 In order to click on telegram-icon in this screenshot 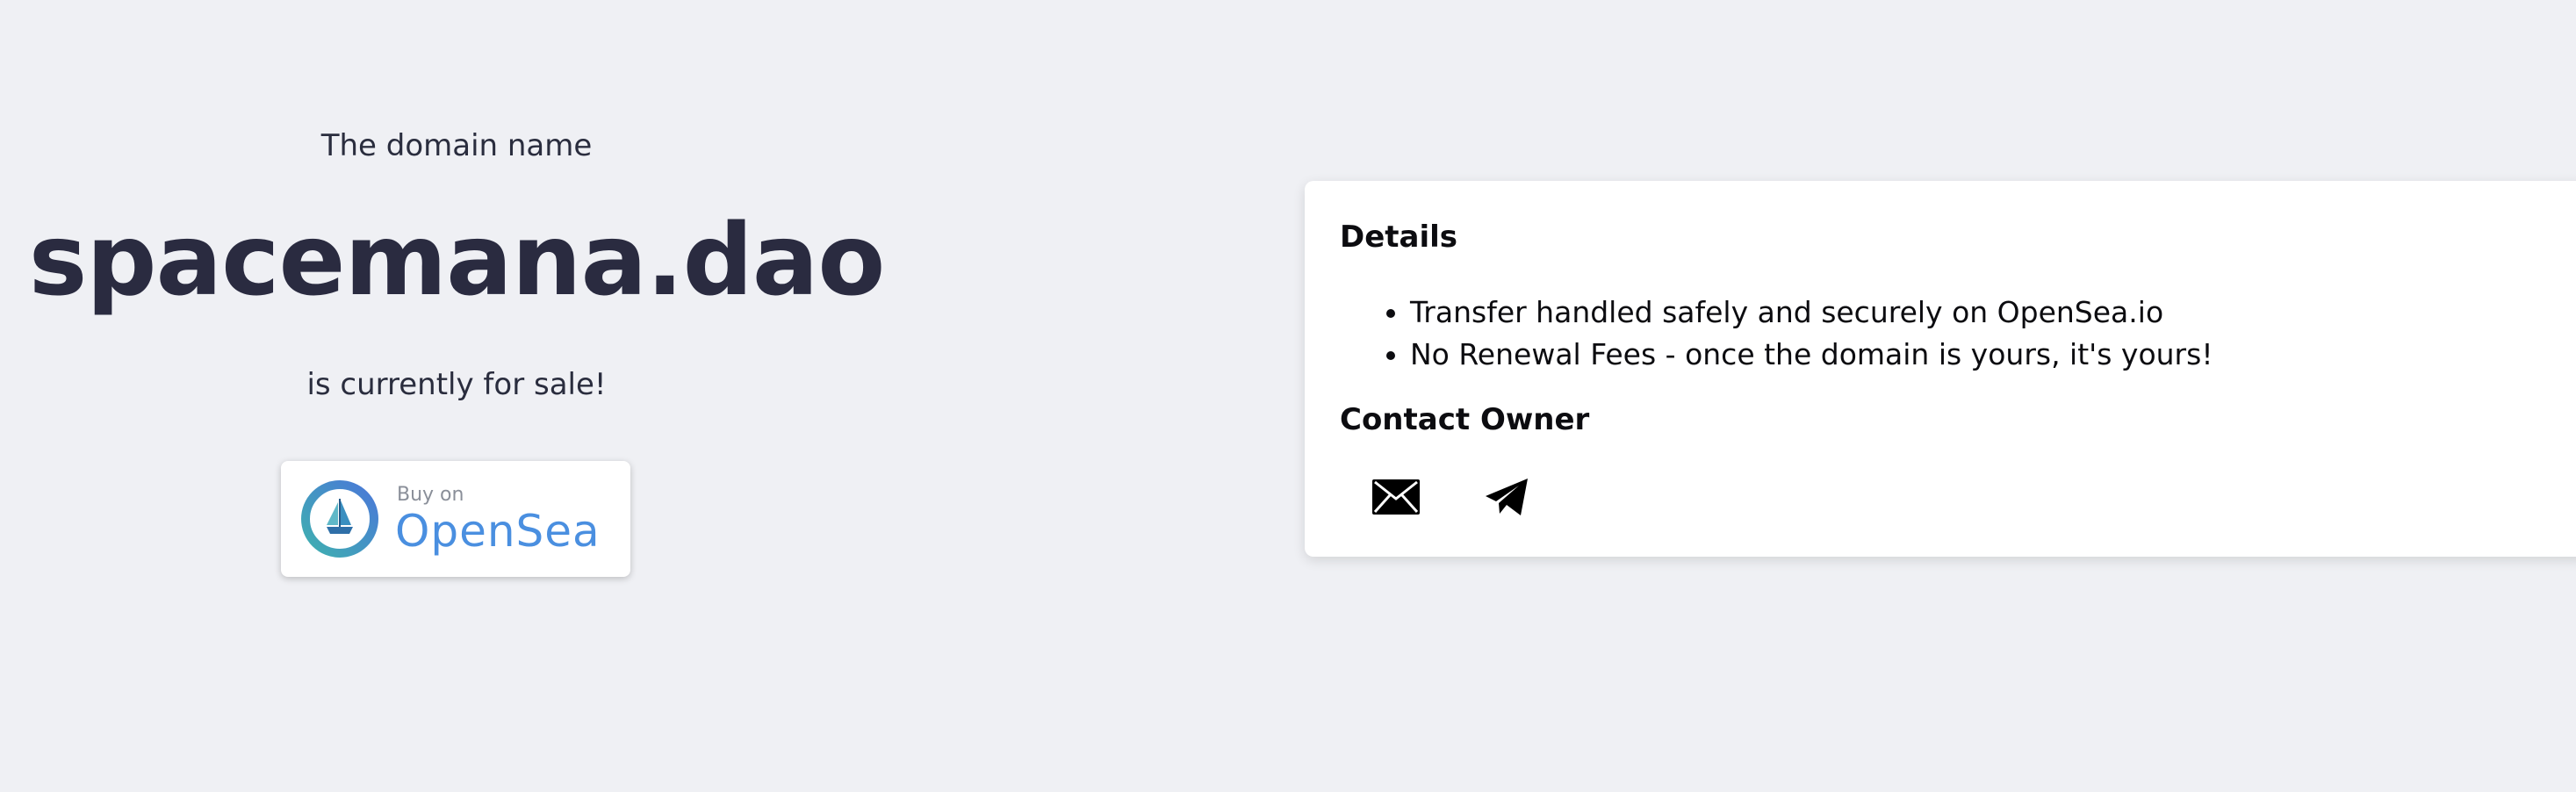, I will do `click(1506, 497)`.